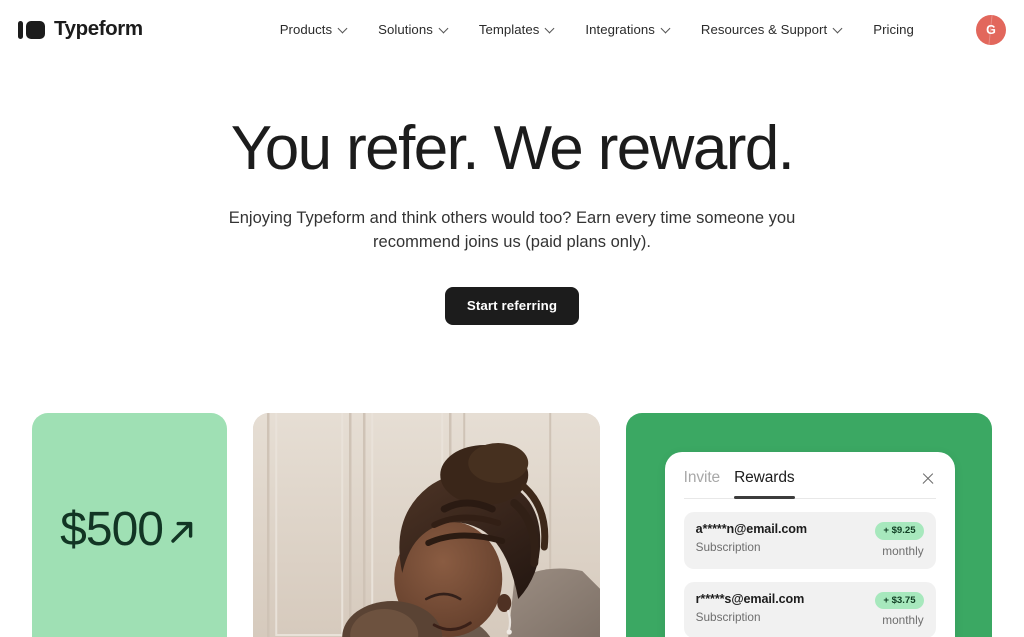  What do you see at coordinates (98, 29) in the screenshot?
I see `brand-name: Typeform` at bounding box center [98, 29].